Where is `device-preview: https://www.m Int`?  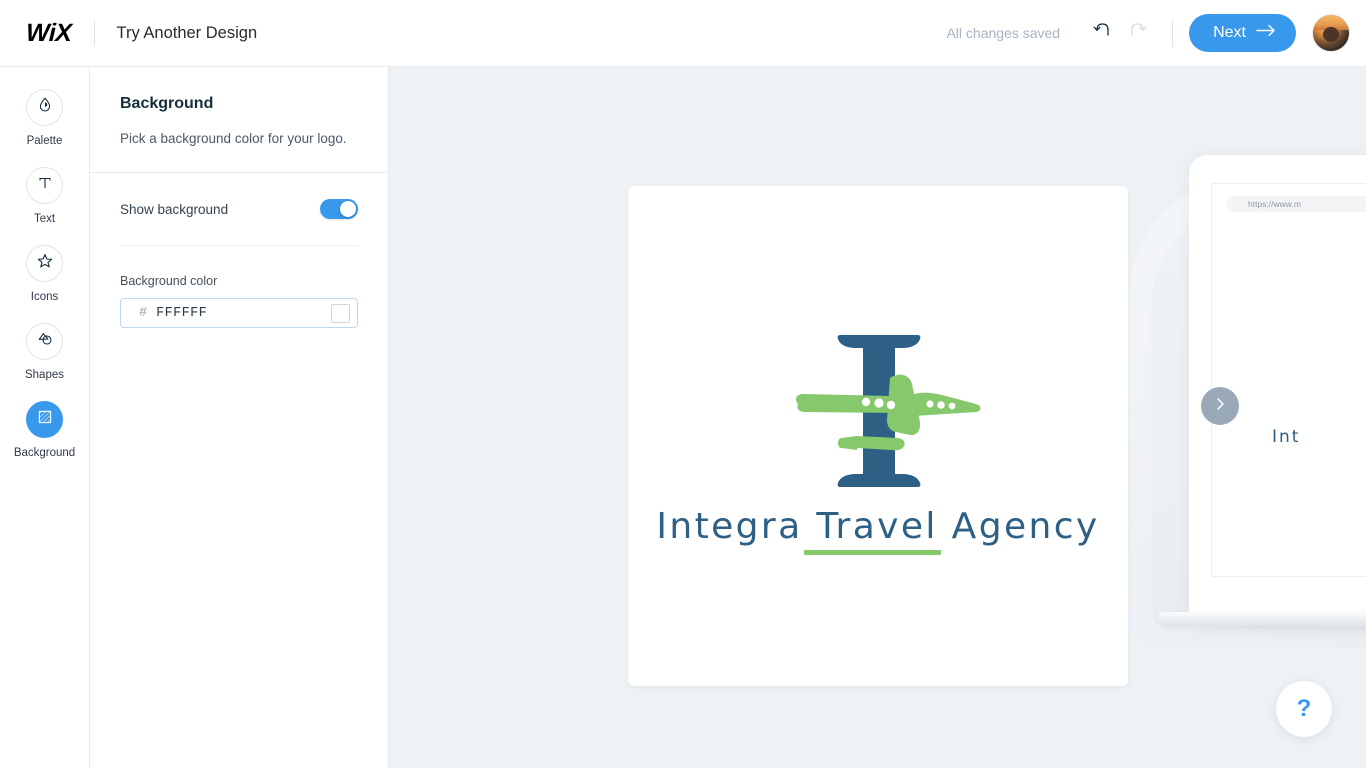 device-preview: https://www.m Int is located at coordinates (1277, 385).